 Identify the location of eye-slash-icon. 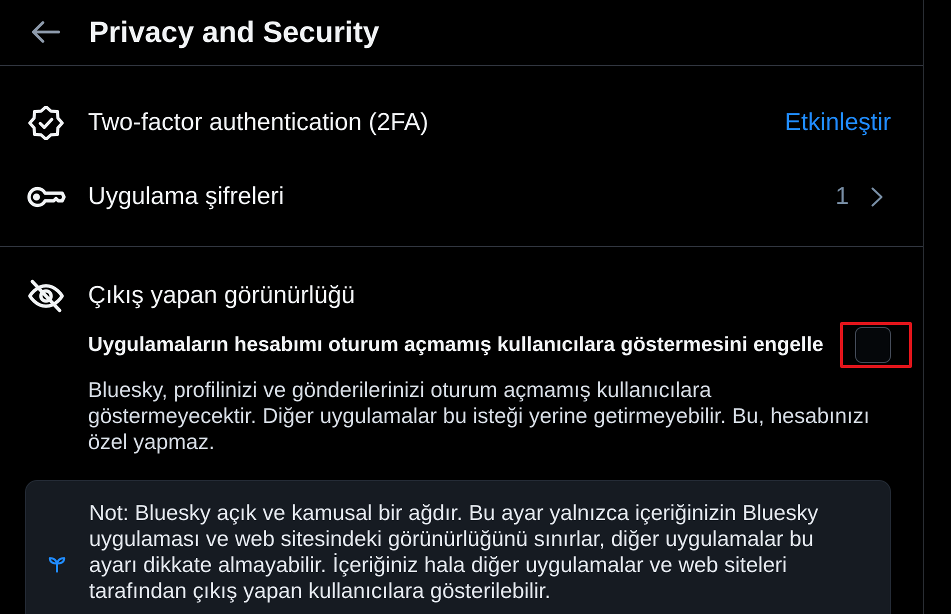
(46, 296).